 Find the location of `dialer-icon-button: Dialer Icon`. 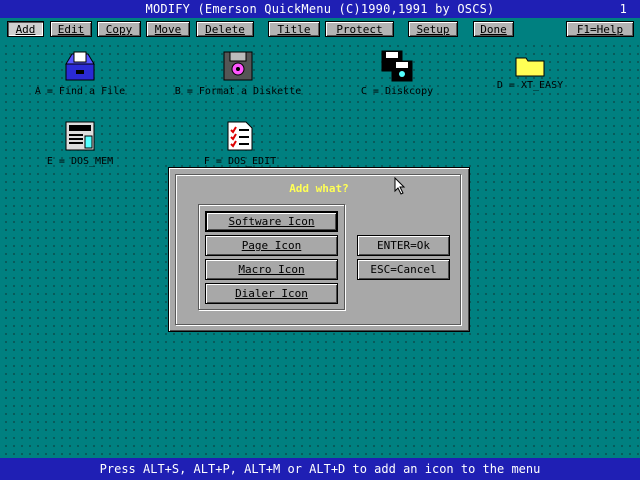

dialer-icon-button: Dialer Icon is located at coordinates (271, 293).